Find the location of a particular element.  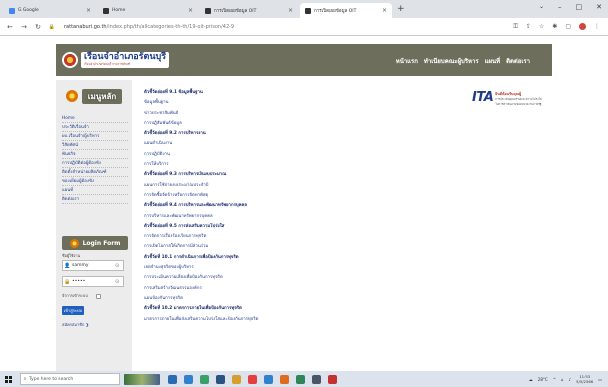

sidebar-item-visiting: ของเยี่ยมผู้ต้องขัง is located at coordinates (95, 181).